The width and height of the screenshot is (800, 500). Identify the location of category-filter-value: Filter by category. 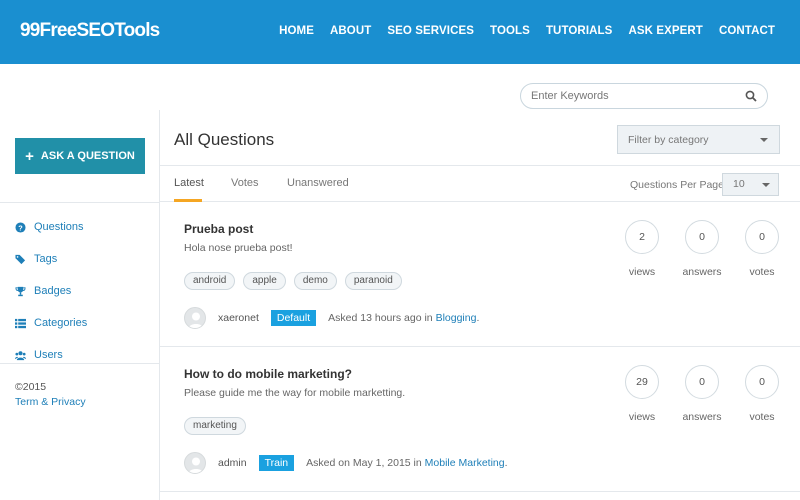
(668, 140).